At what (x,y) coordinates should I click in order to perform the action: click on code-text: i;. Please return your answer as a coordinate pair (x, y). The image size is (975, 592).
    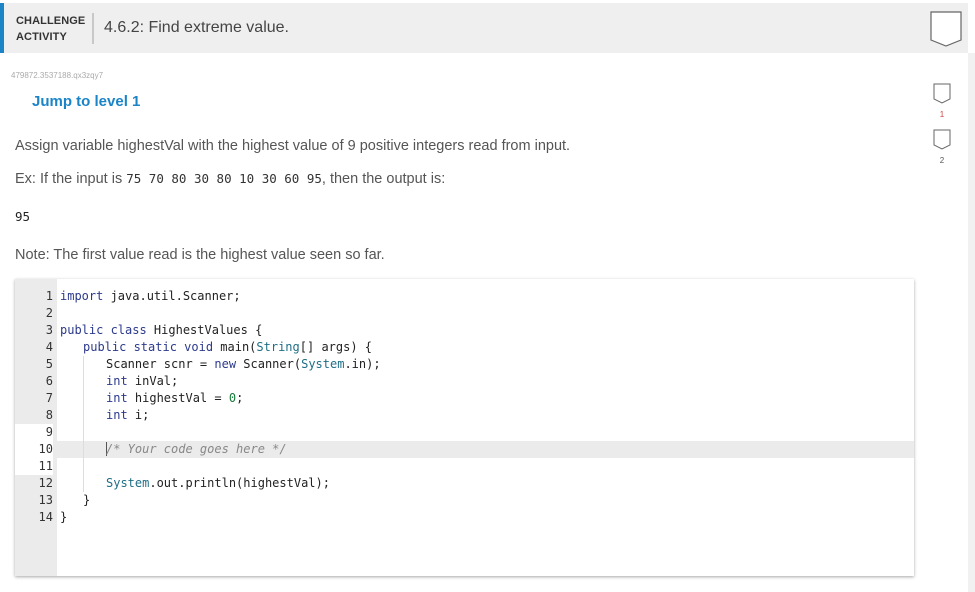
    Looking at the image, I should click on (138, 415).